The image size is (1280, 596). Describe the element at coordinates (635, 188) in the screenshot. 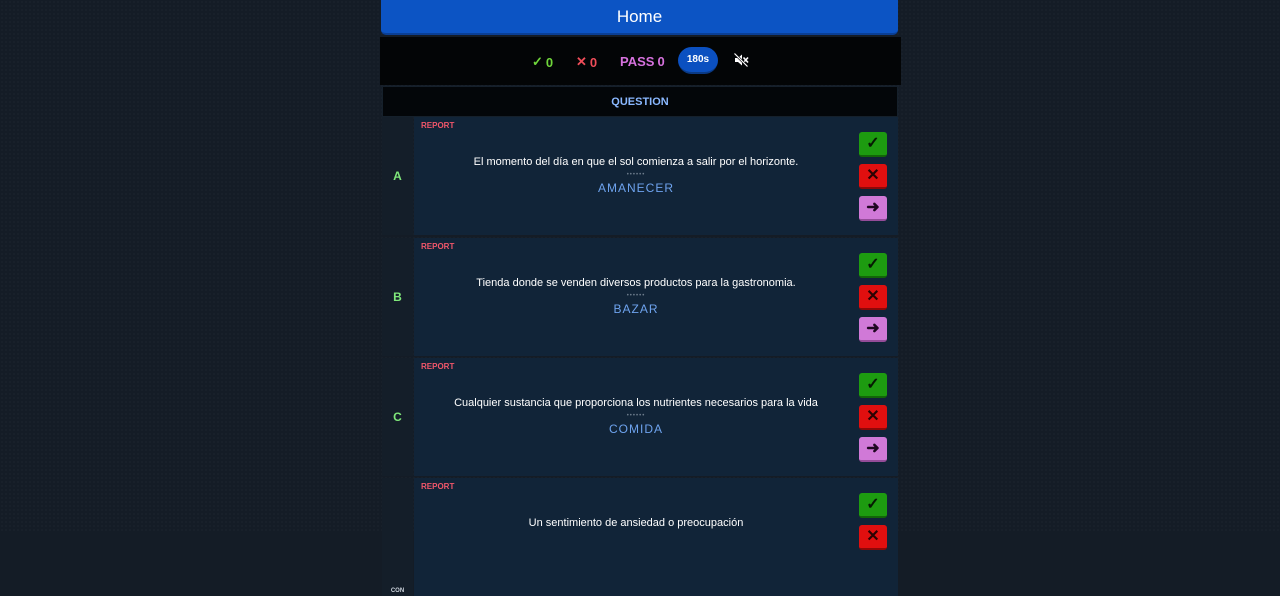

I see `answer-text: AMANECER` at that location.